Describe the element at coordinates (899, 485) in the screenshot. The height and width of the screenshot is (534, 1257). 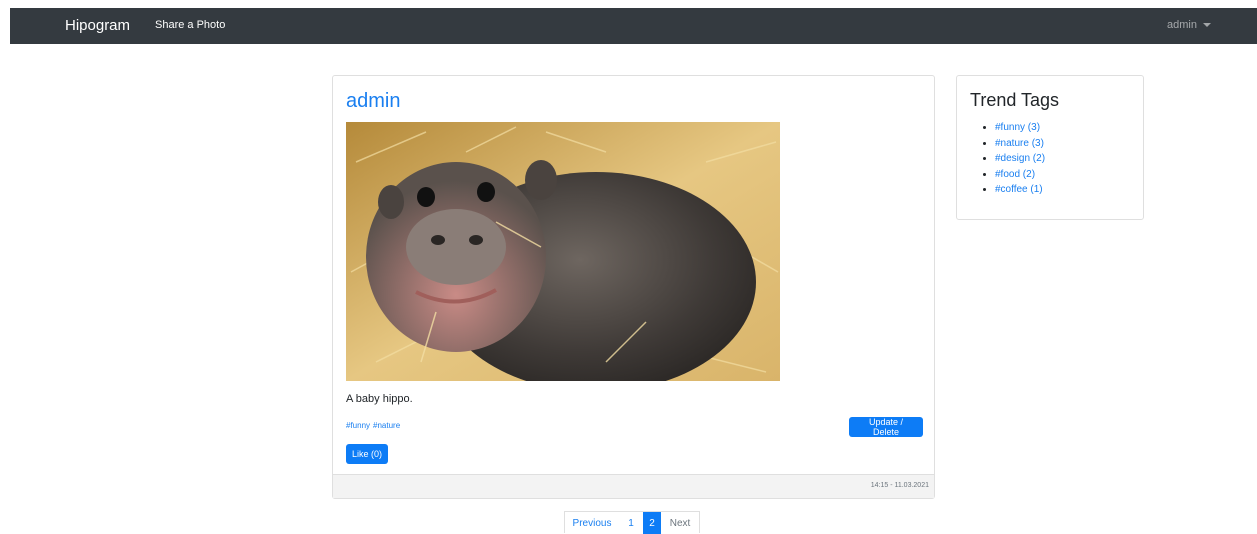
I see `post-timestamp: 14:15 - 11.03.2021` at that location.